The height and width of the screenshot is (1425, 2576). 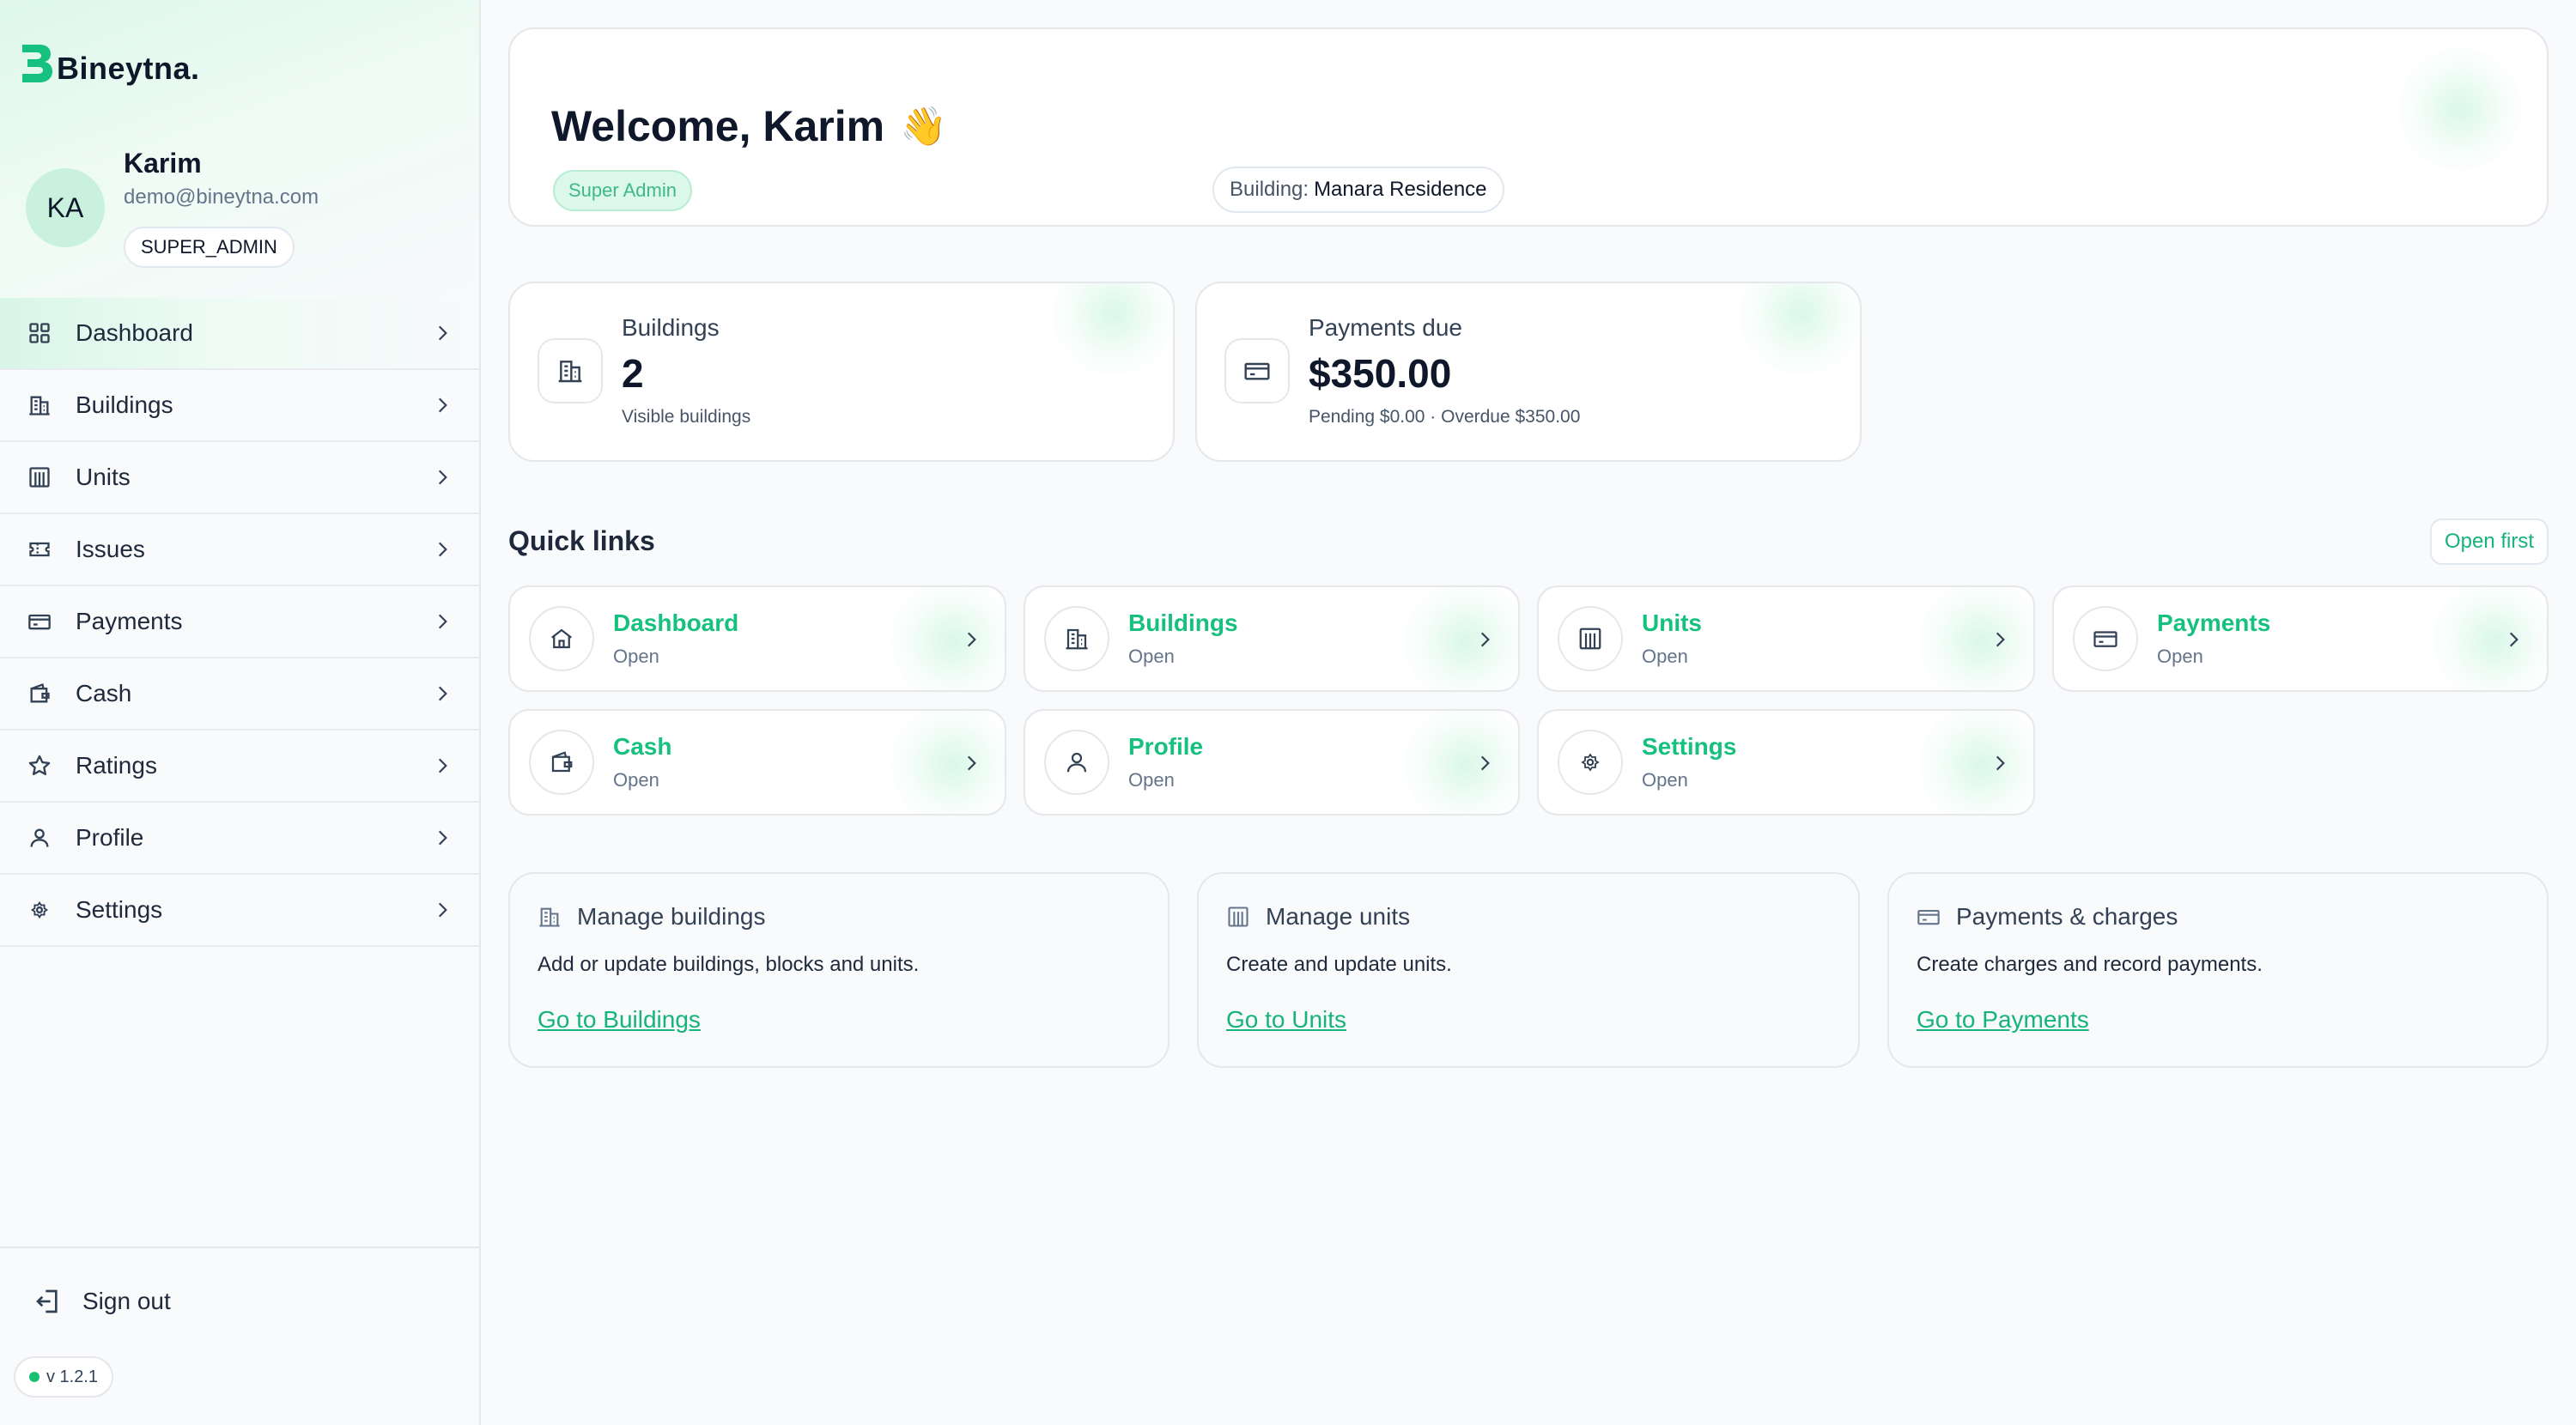 I want to click on gear-icon, so click(x=1590, y=763).